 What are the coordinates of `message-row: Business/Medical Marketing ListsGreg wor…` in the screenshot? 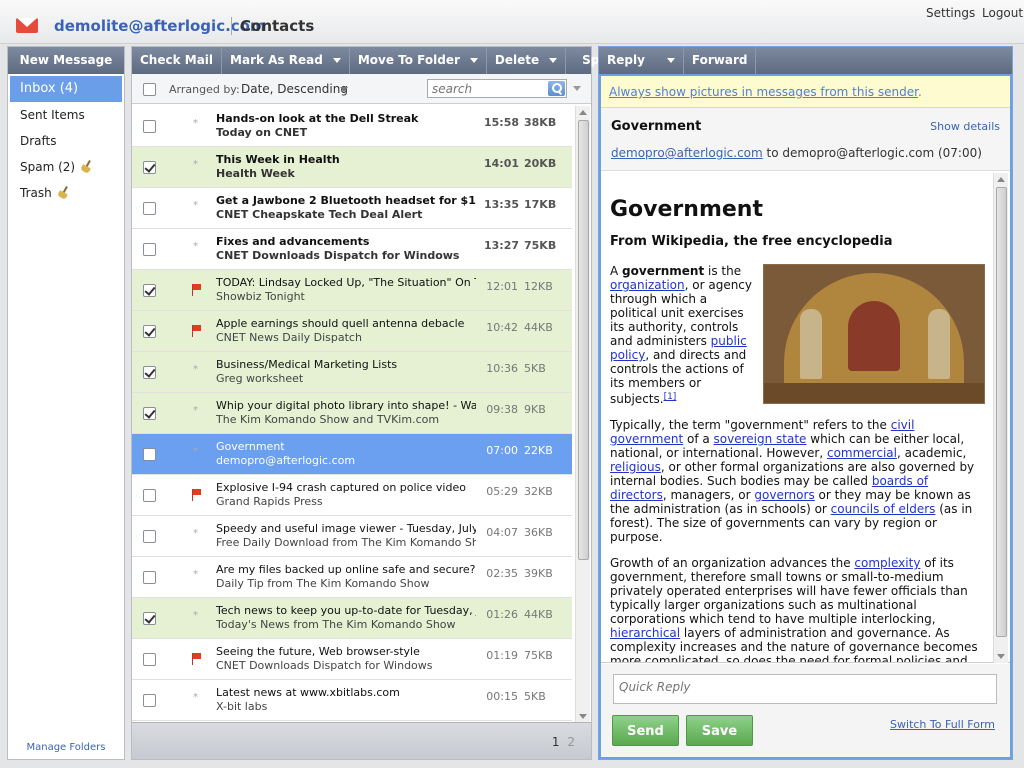 It's located at (352, 372).